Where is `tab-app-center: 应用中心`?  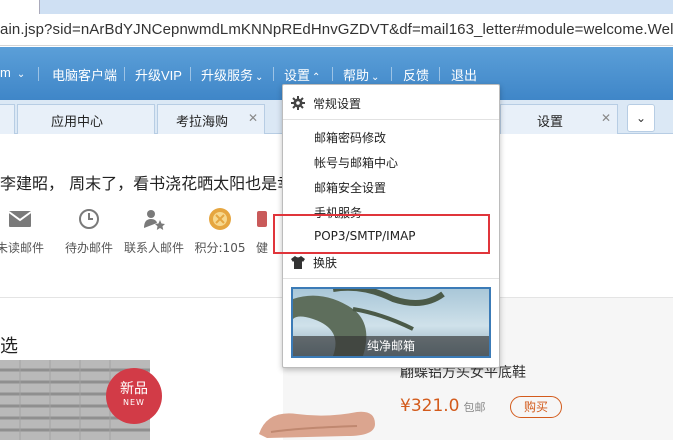 tab-app-center: 应用中心 is located at coordinates (86, 119).